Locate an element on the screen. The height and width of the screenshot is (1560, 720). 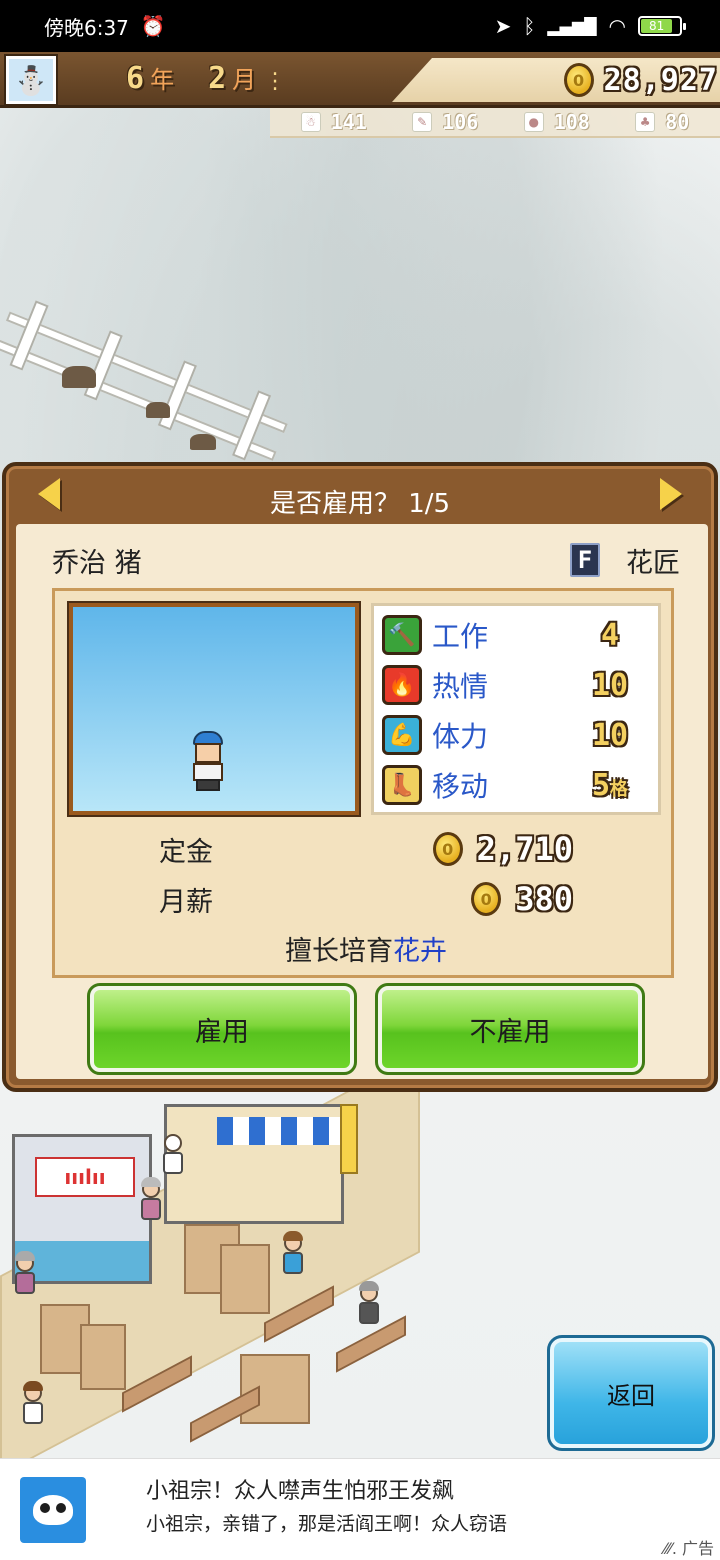
game-date: 6 年 2 月 ⋮ is located at coordinates (206, 78).